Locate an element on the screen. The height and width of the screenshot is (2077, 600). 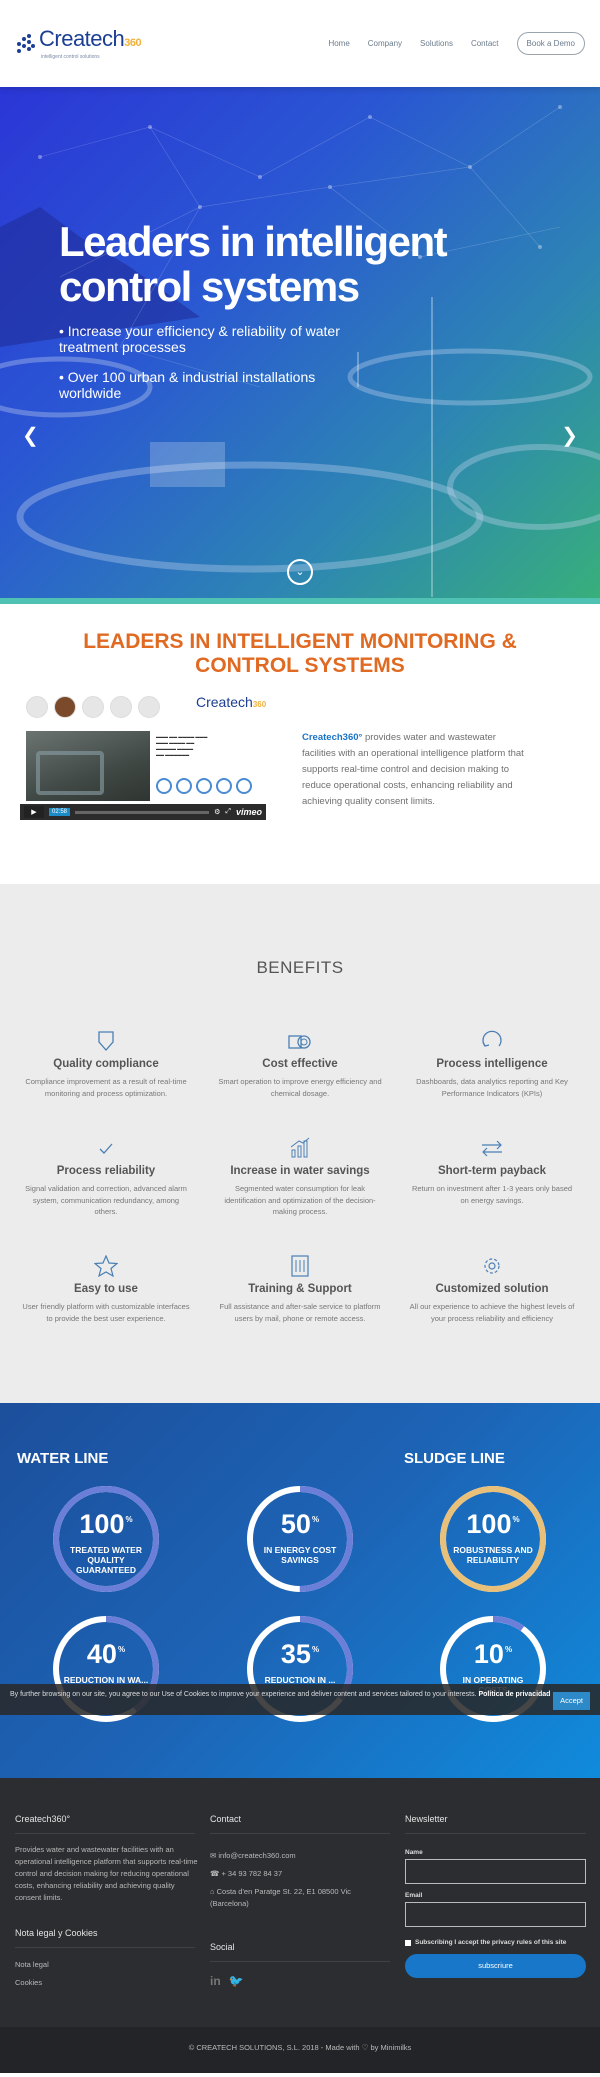
footer-about-title: Createch360° is located at coordinates (43, 1819).